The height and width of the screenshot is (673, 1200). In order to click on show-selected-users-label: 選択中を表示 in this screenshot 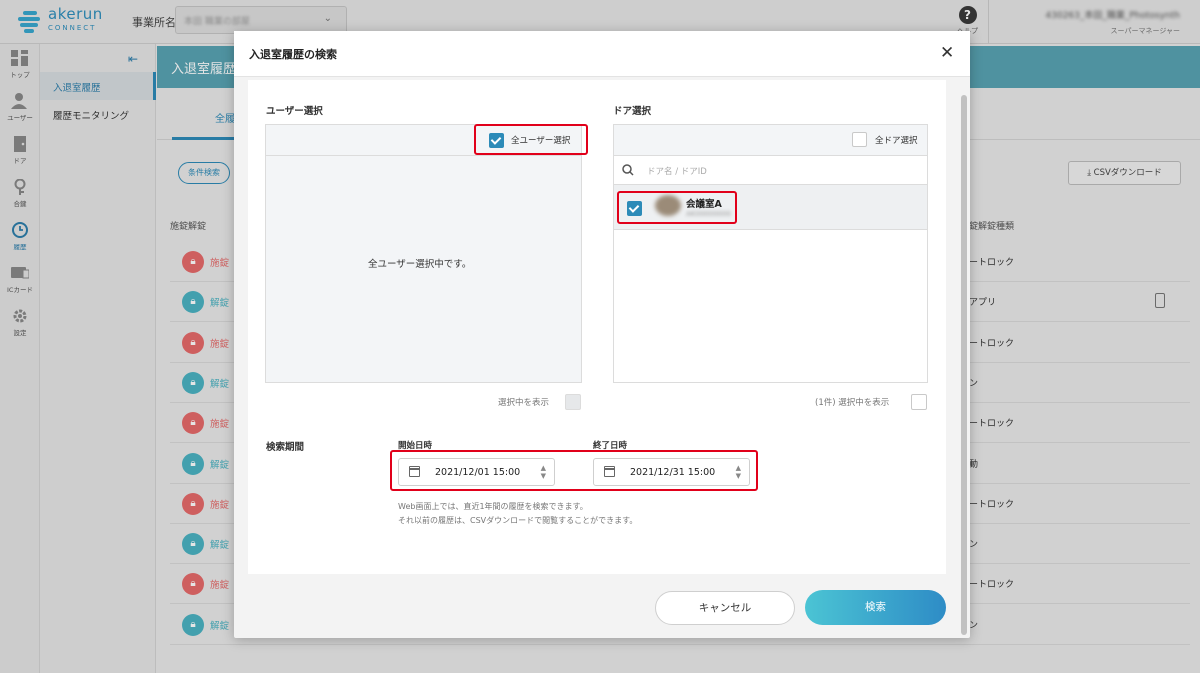, I will do `click(524, 403)`.